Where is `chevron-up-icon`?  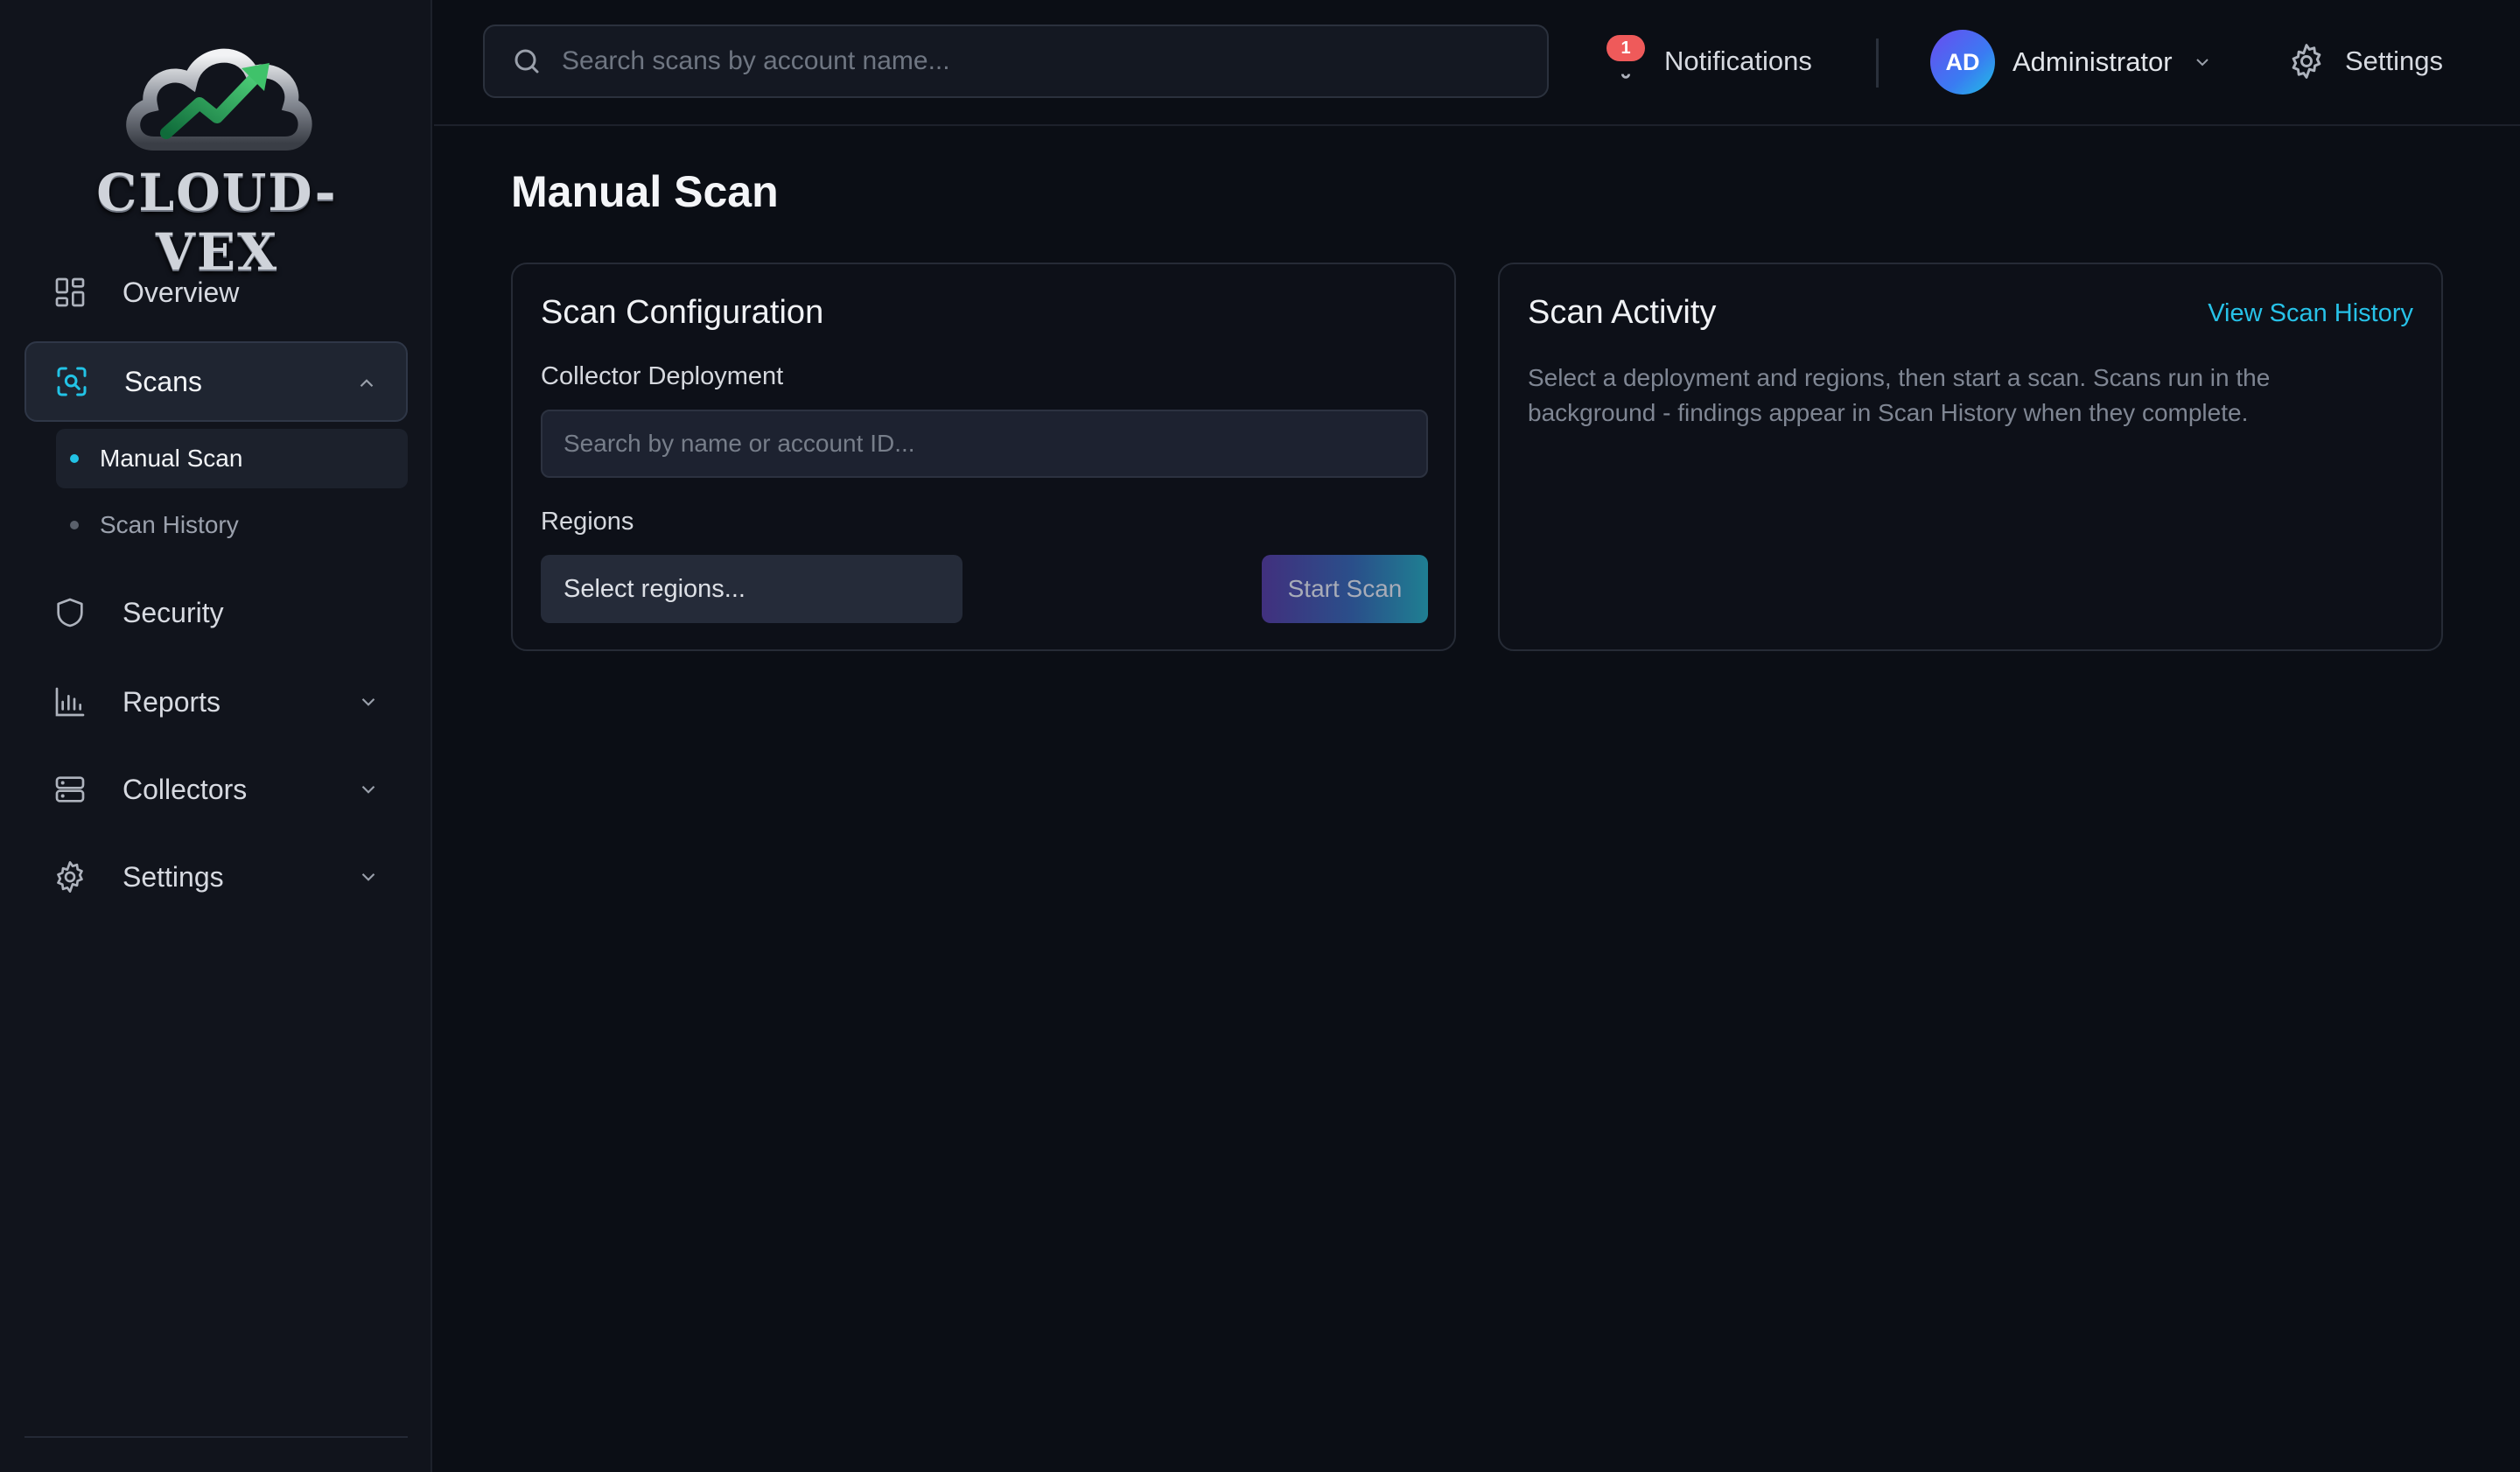 chevron-up-icon is located at coordinates (366, 383).